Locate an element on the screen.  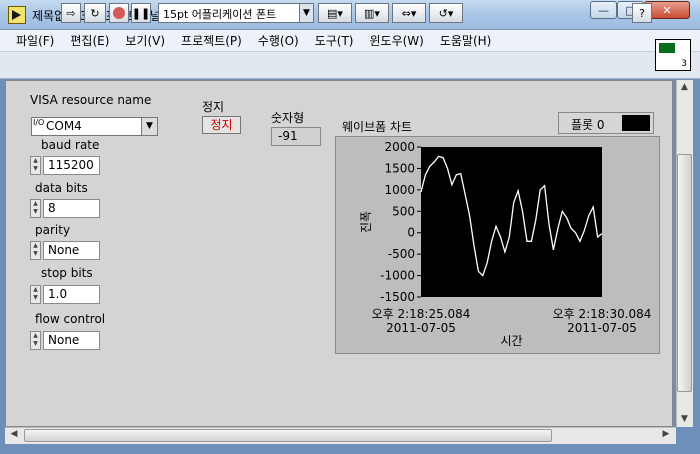
pause-icon: ❚❚ is located at coordinates (141, 13).